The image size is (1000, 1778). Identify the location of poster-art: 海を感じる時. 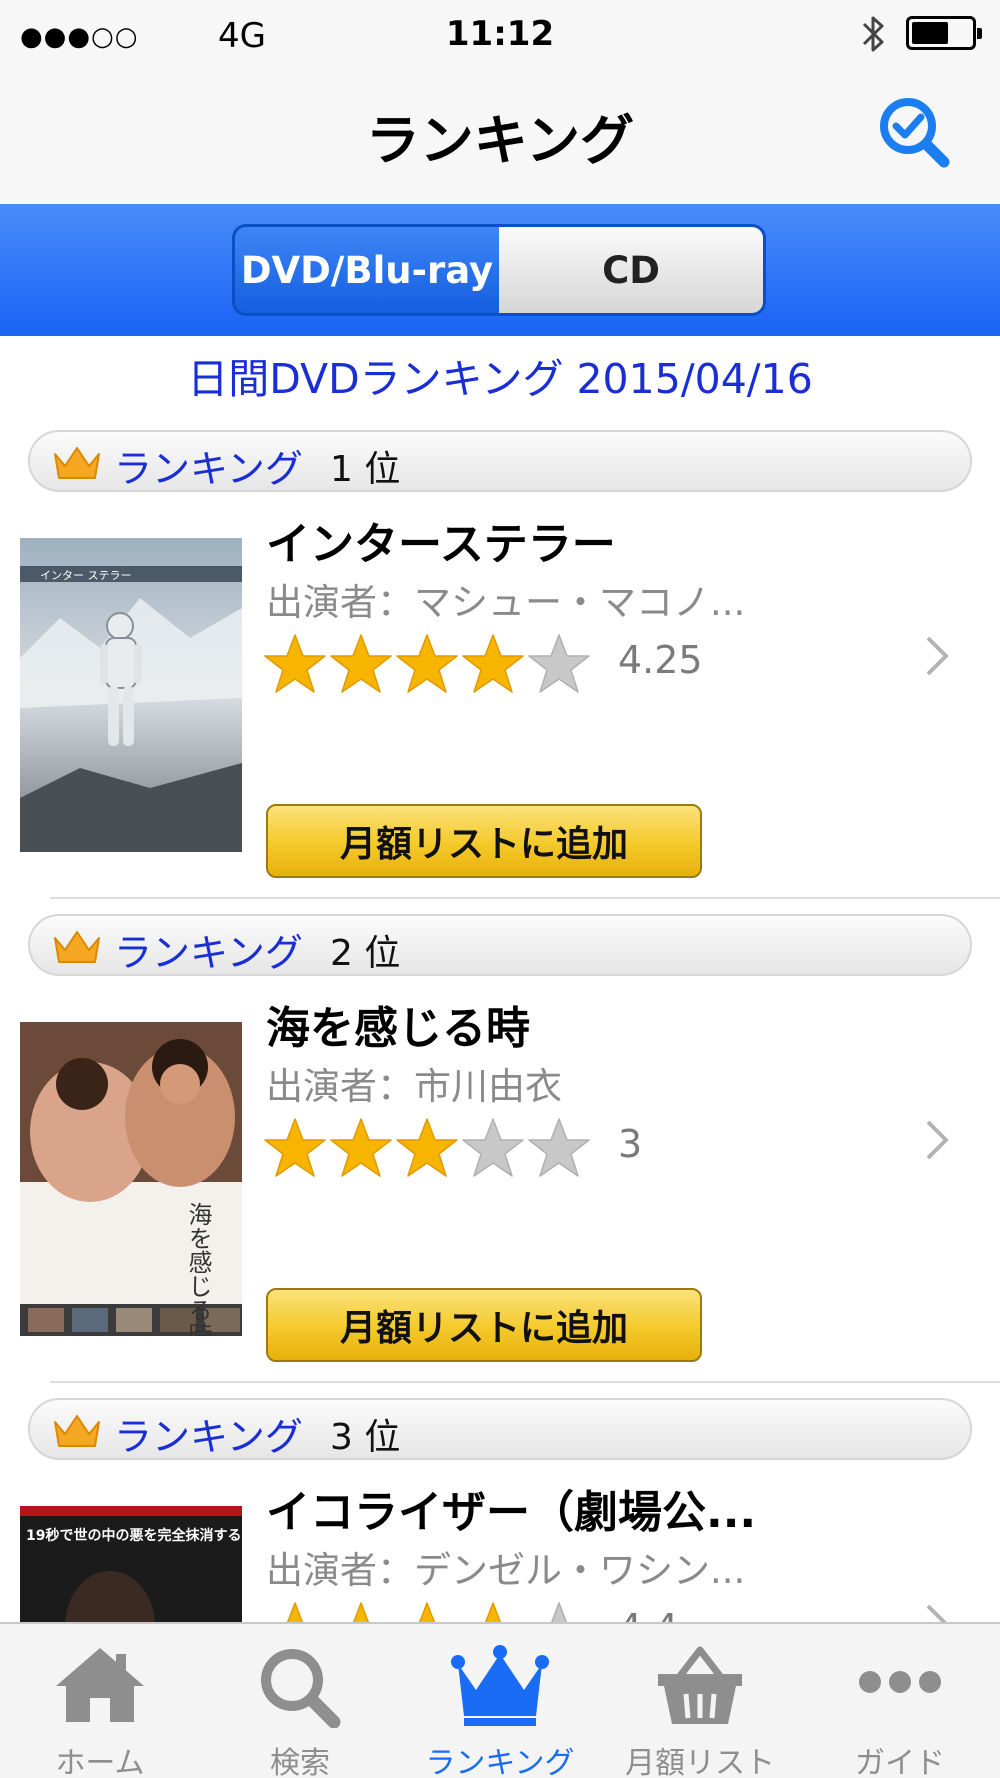
(131, 1179).